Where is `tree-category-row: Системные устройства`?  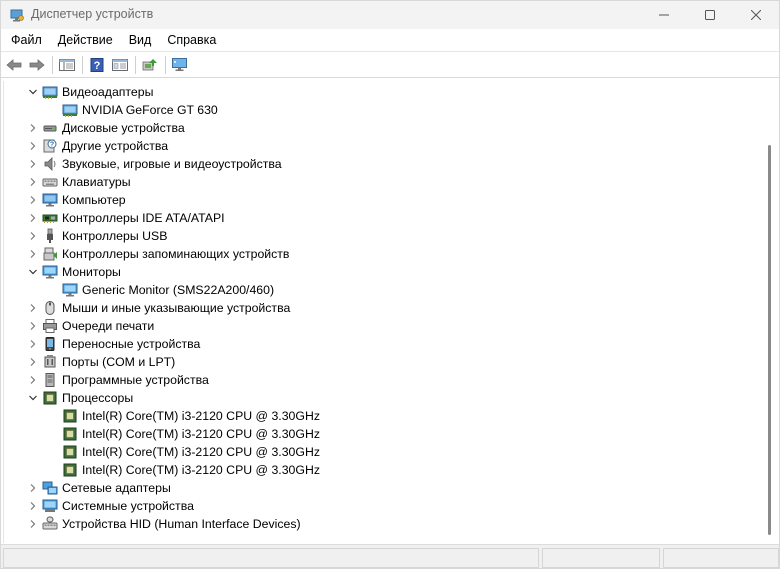
tree-category-row: Системные устройства is located at coordinates (384, 506).